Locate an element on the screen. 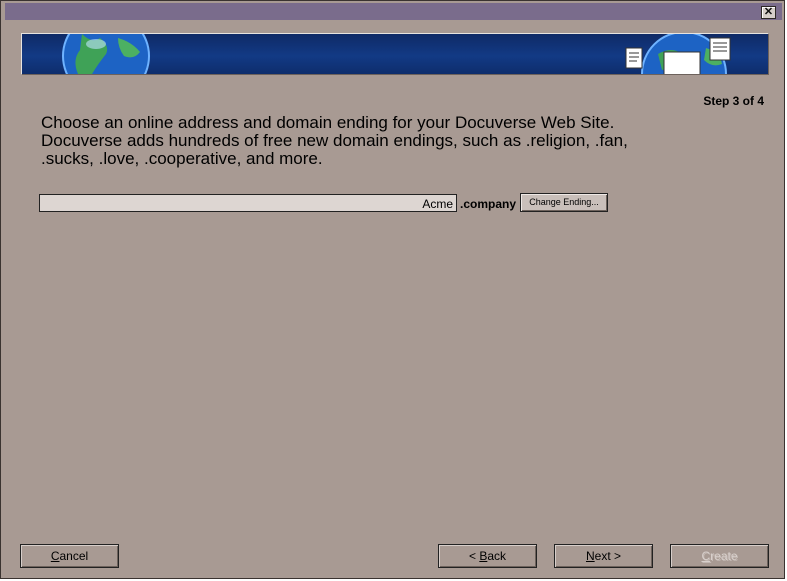 Image resolution: width=787 pixels, height=581 pixels. next-button: Next > is located at coordinates (603, 556).